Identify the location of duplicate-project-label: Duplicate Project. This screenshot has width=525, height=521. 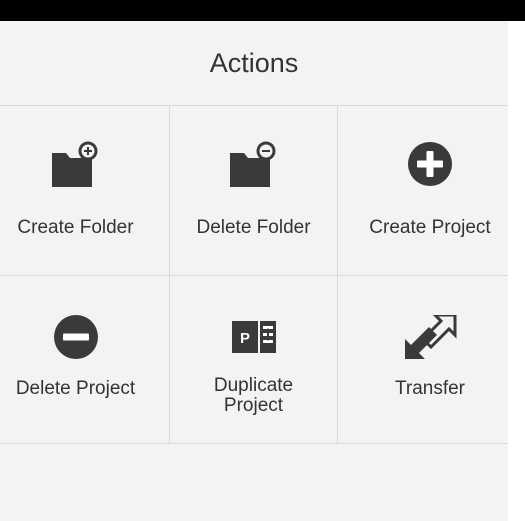
(253, 395).